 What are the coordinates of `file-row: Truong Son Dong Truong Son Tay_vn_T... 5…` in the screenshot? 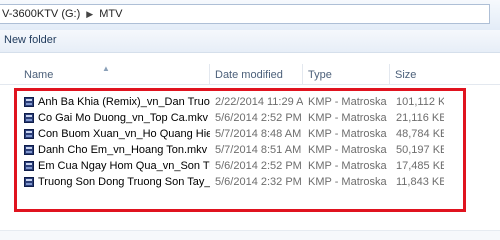 It's located at (250, 182).